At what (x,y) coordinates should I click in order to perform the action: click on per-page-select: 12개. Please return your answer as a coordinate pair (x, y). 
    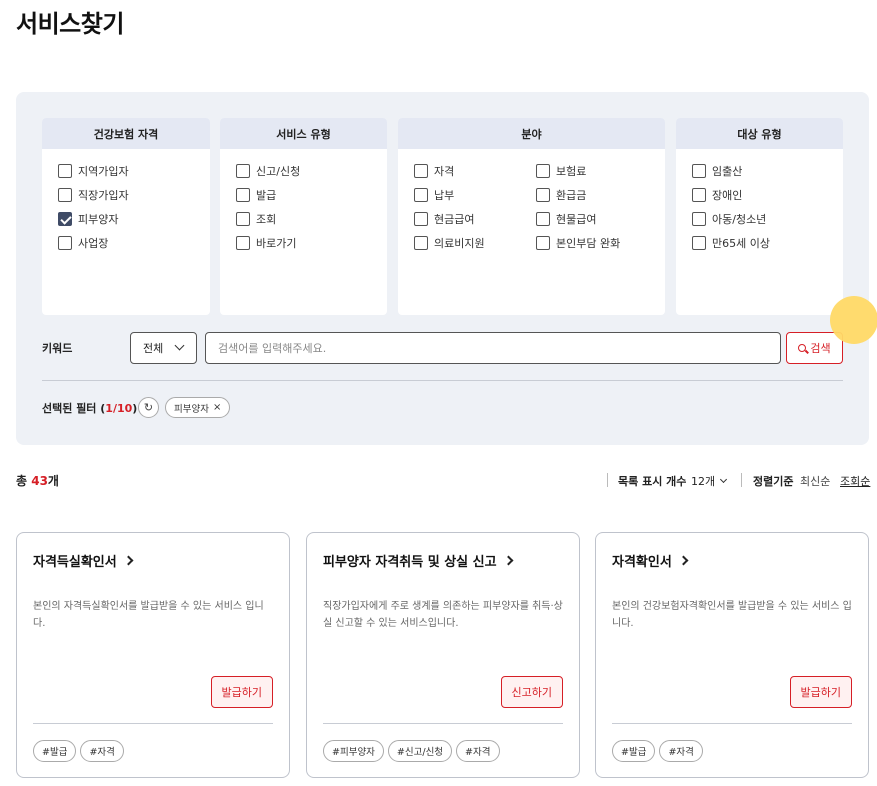
    Looking at the image, I should click on (709, 481).